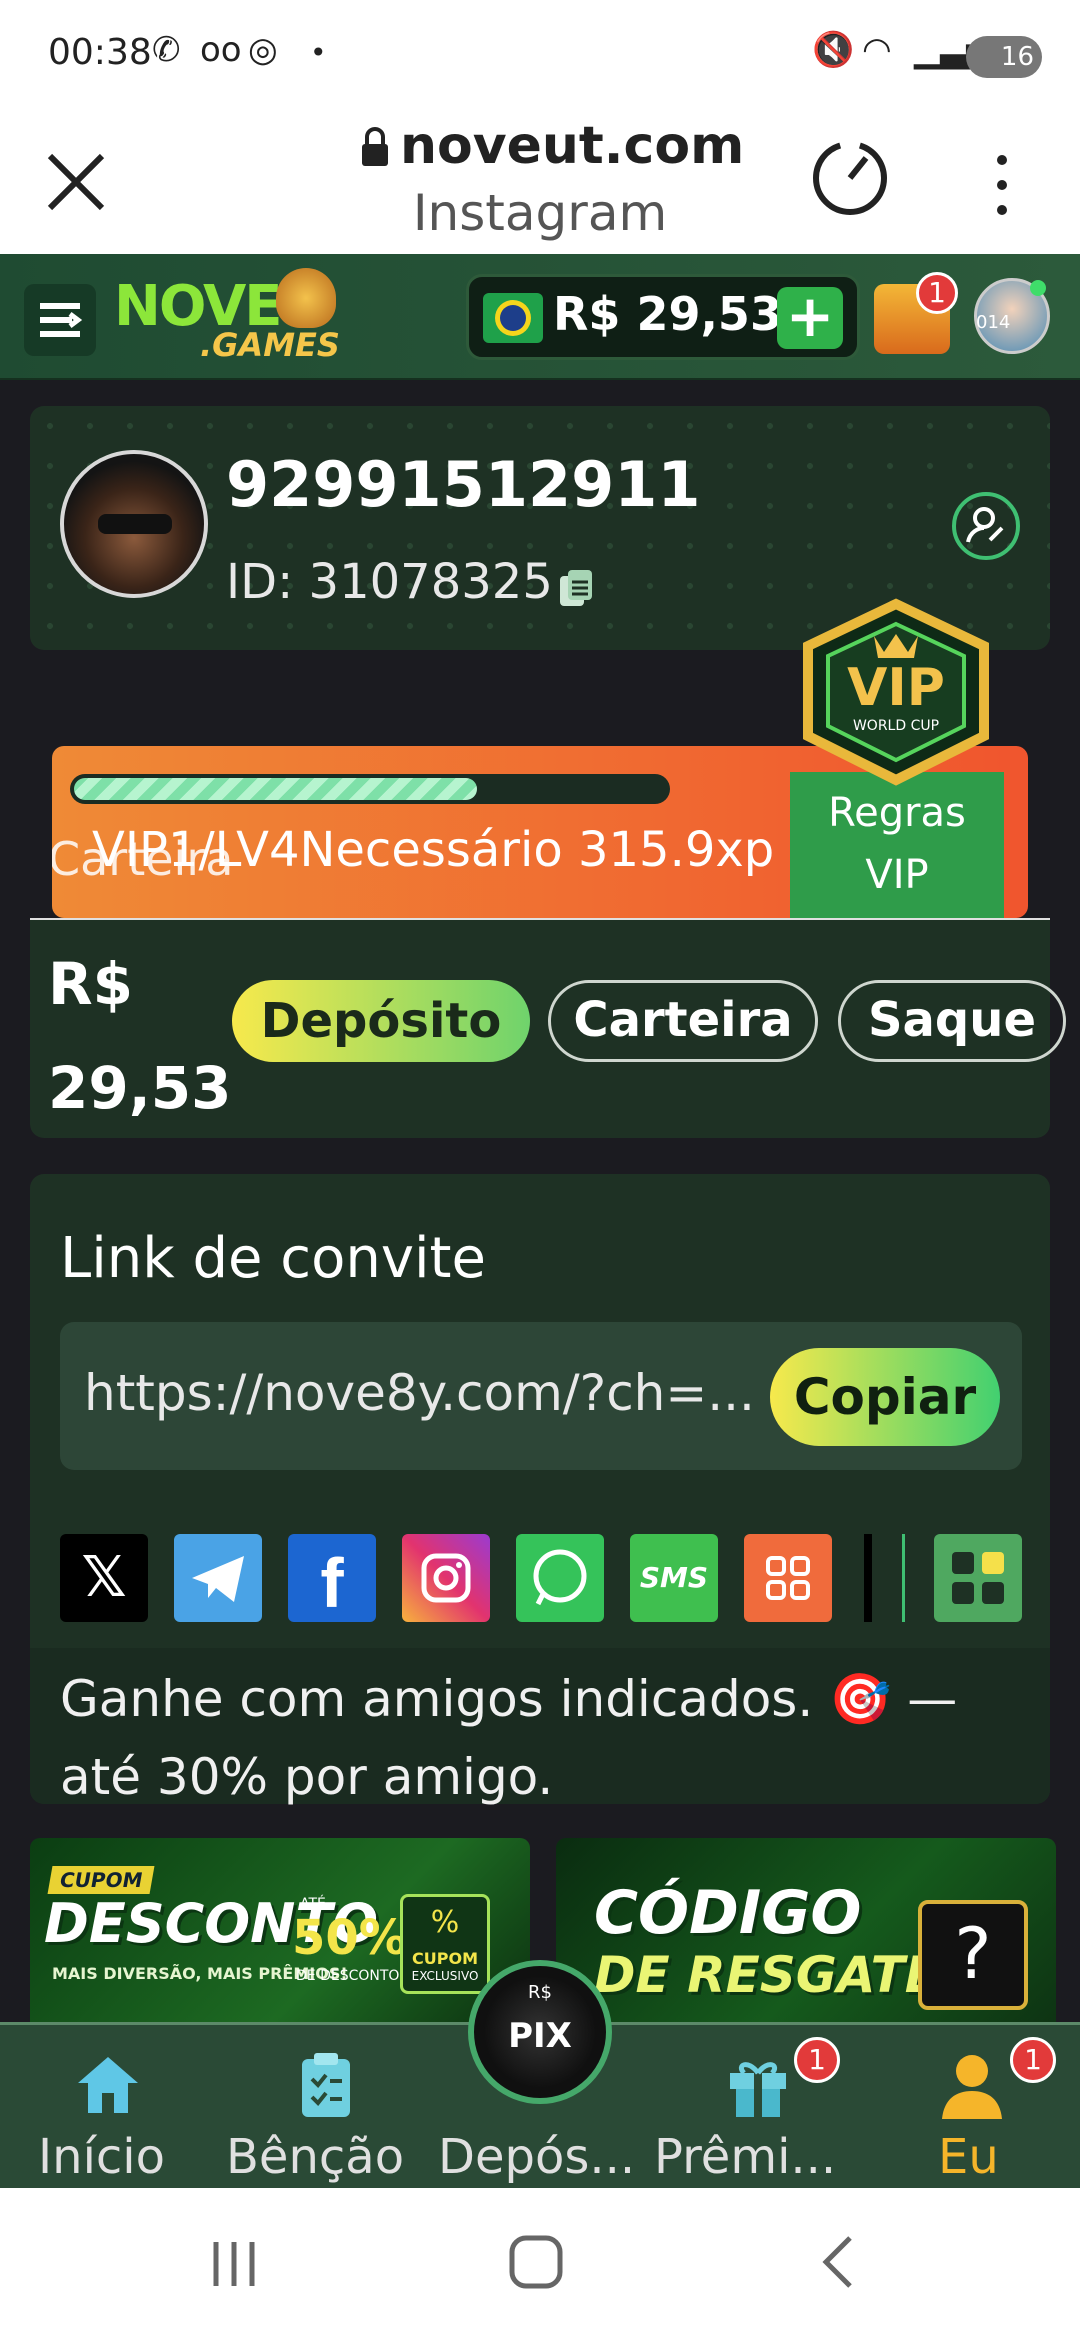 This screenshot has width=1080, height=2340. What do you see at coordinates (218, 1578) in the screenshot?
I see `telegram-share-icon` at bounding box center [218, 1578].